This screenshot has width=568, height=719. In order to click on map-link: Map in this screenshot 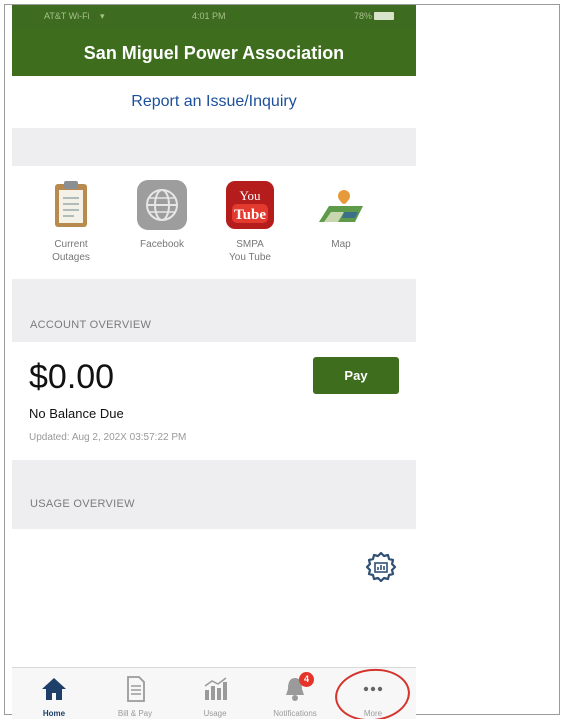, I will do `click(341, 214)`.